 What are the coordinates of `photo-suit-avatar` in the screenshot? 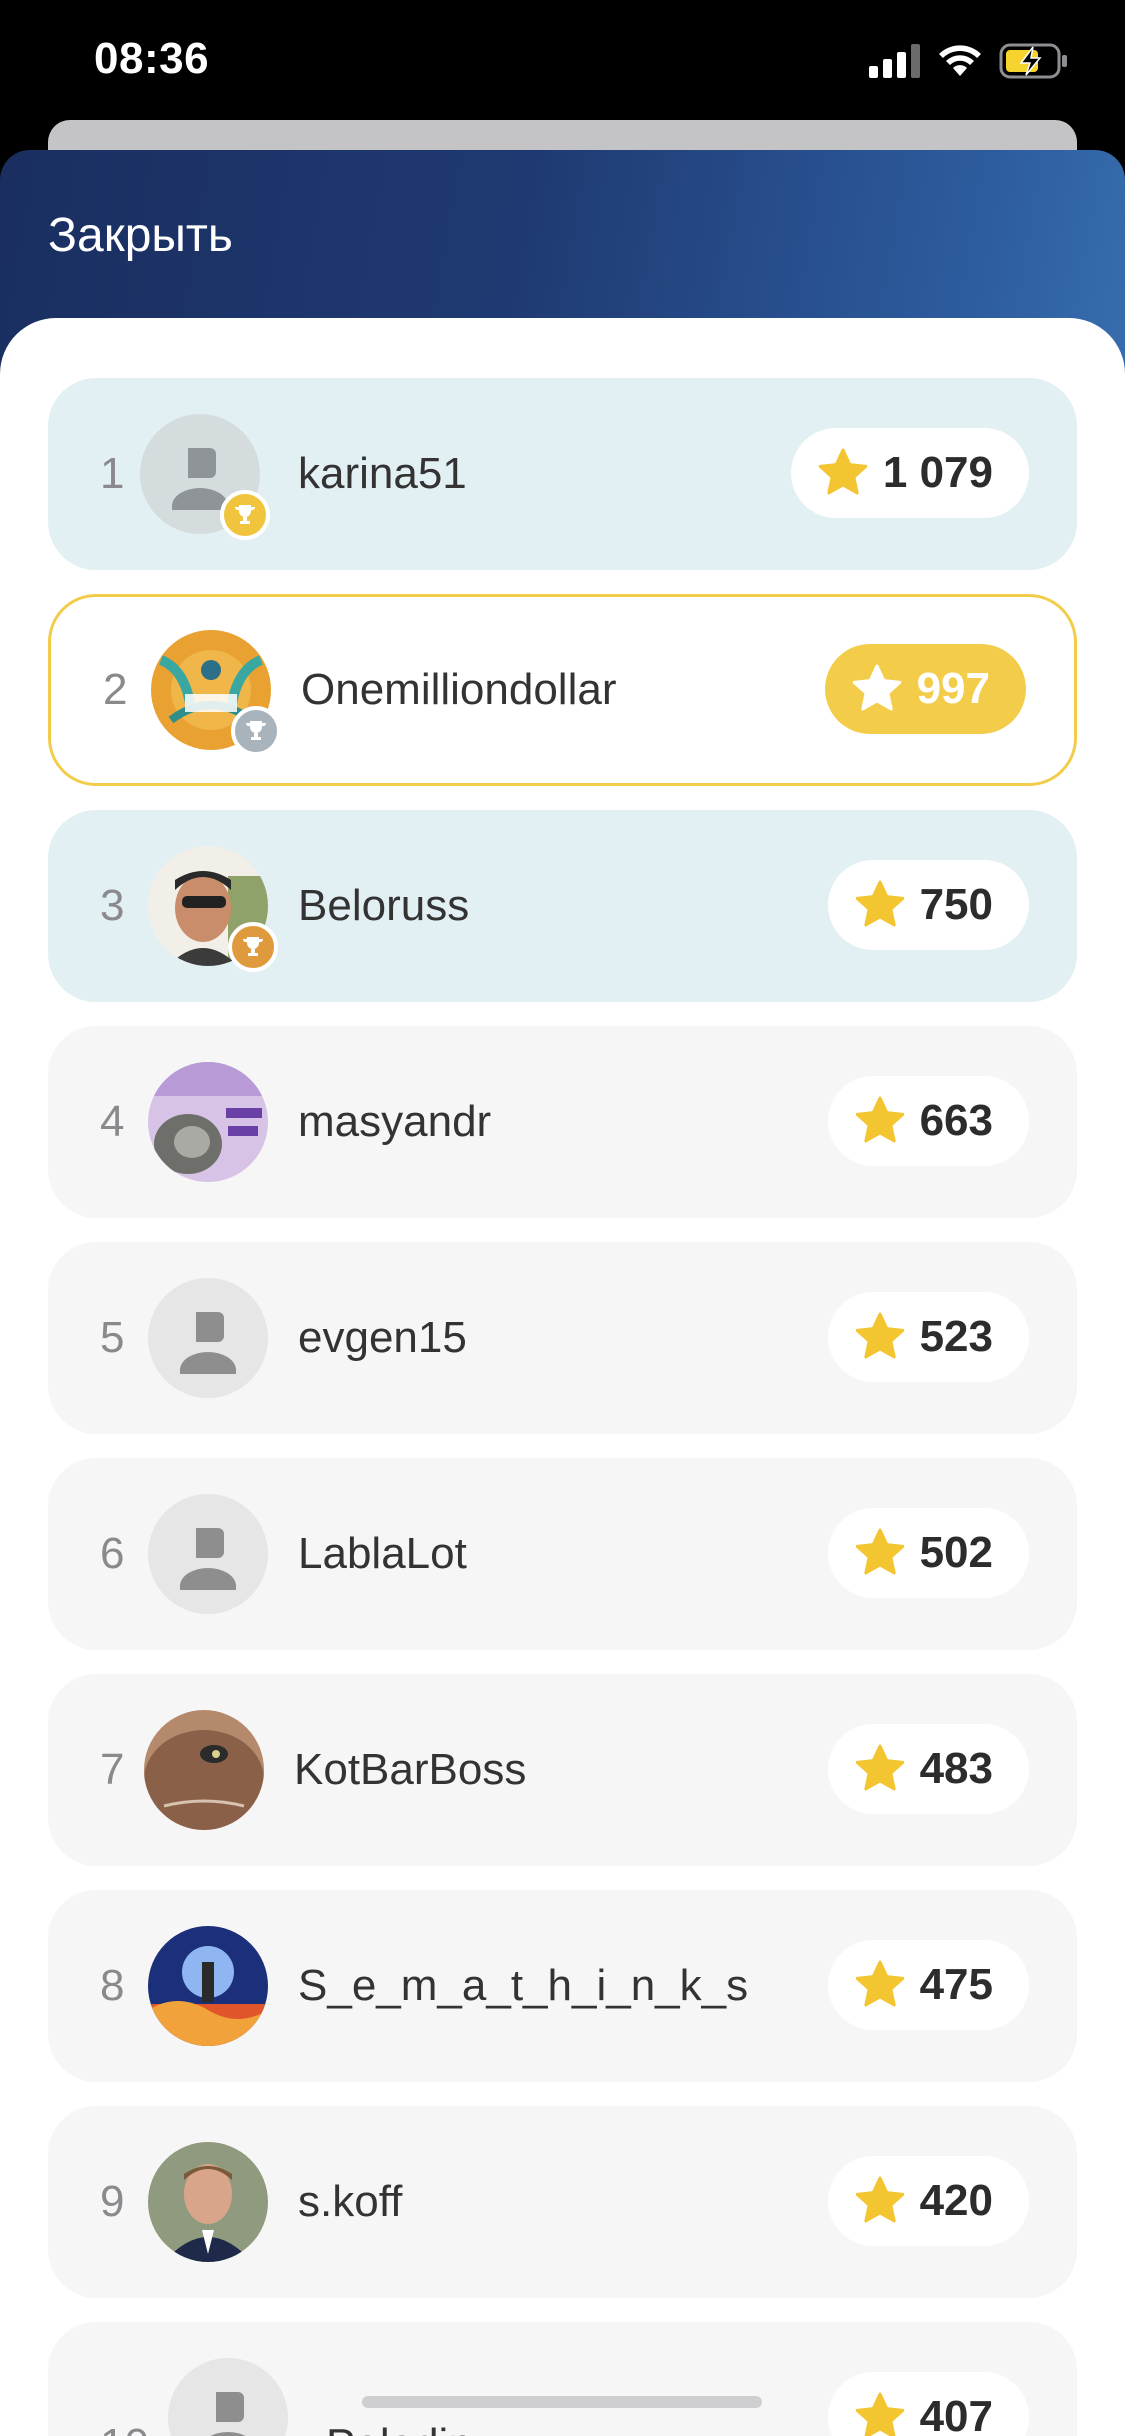 It's located at (208, 2202).